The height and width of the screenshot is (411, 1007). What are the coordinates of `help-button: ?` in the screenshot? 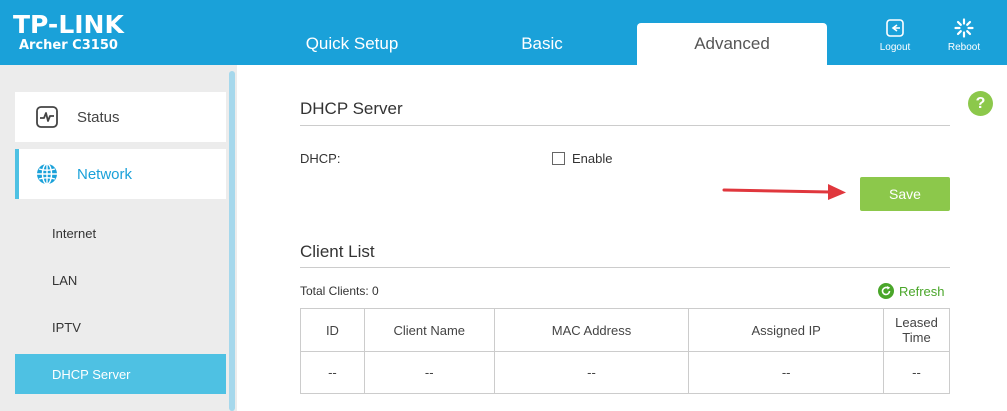 It's located at (980, 103).